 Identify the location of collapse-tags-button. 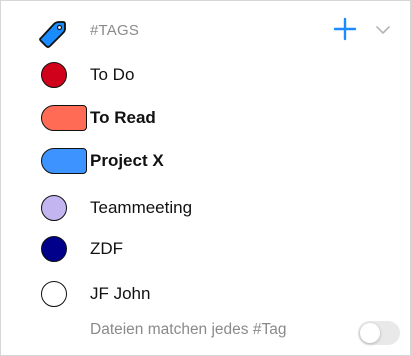
(383, 30).